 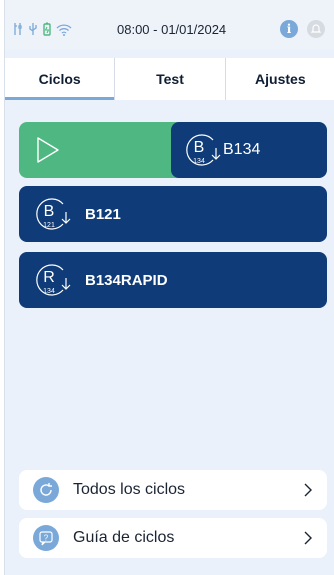 What do you see at coordinates (173, 214) in the screenshot?
I see `cycle-b121-button: B 121 B121` at bounding box center [173, 214].